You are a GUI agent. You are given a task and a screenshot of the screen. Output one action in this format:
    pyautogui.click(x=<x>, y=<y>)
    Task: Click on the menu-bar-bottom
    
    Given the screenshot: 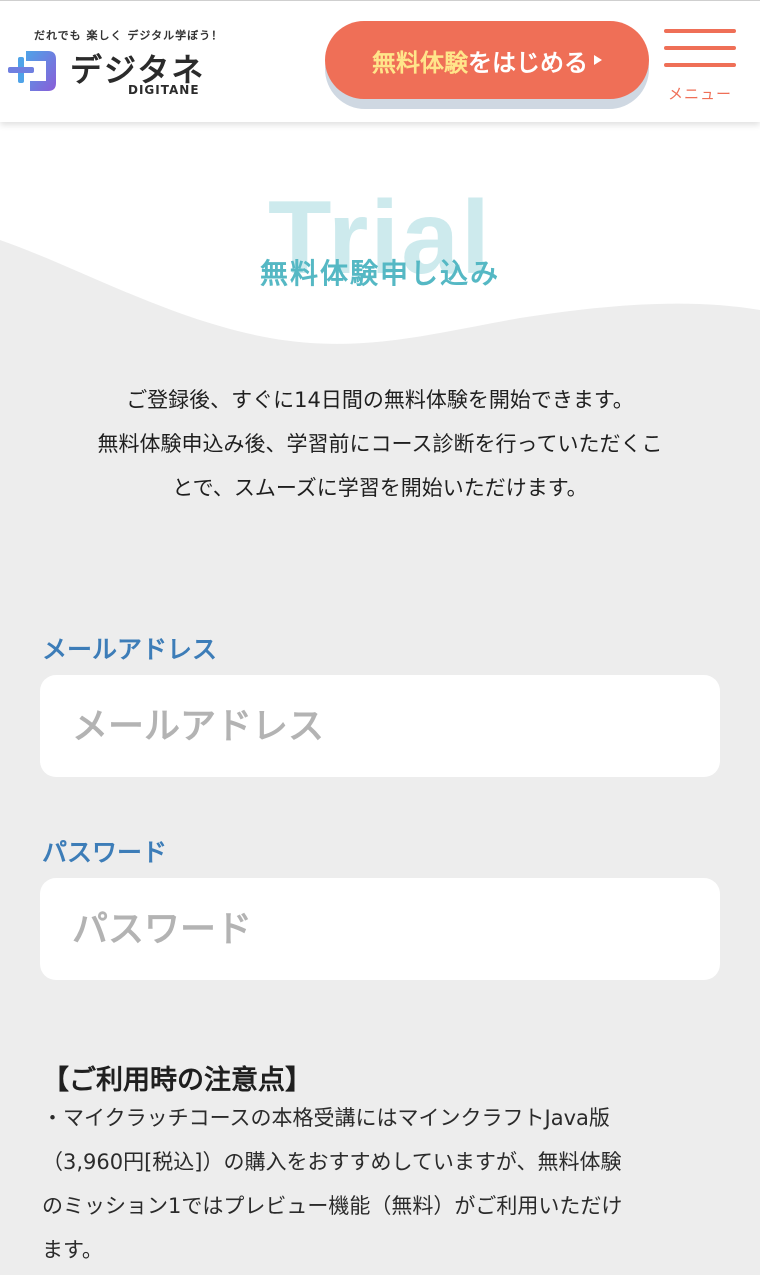 What is the action you would take?
    pyautogui.click(x=700, y=65)
    